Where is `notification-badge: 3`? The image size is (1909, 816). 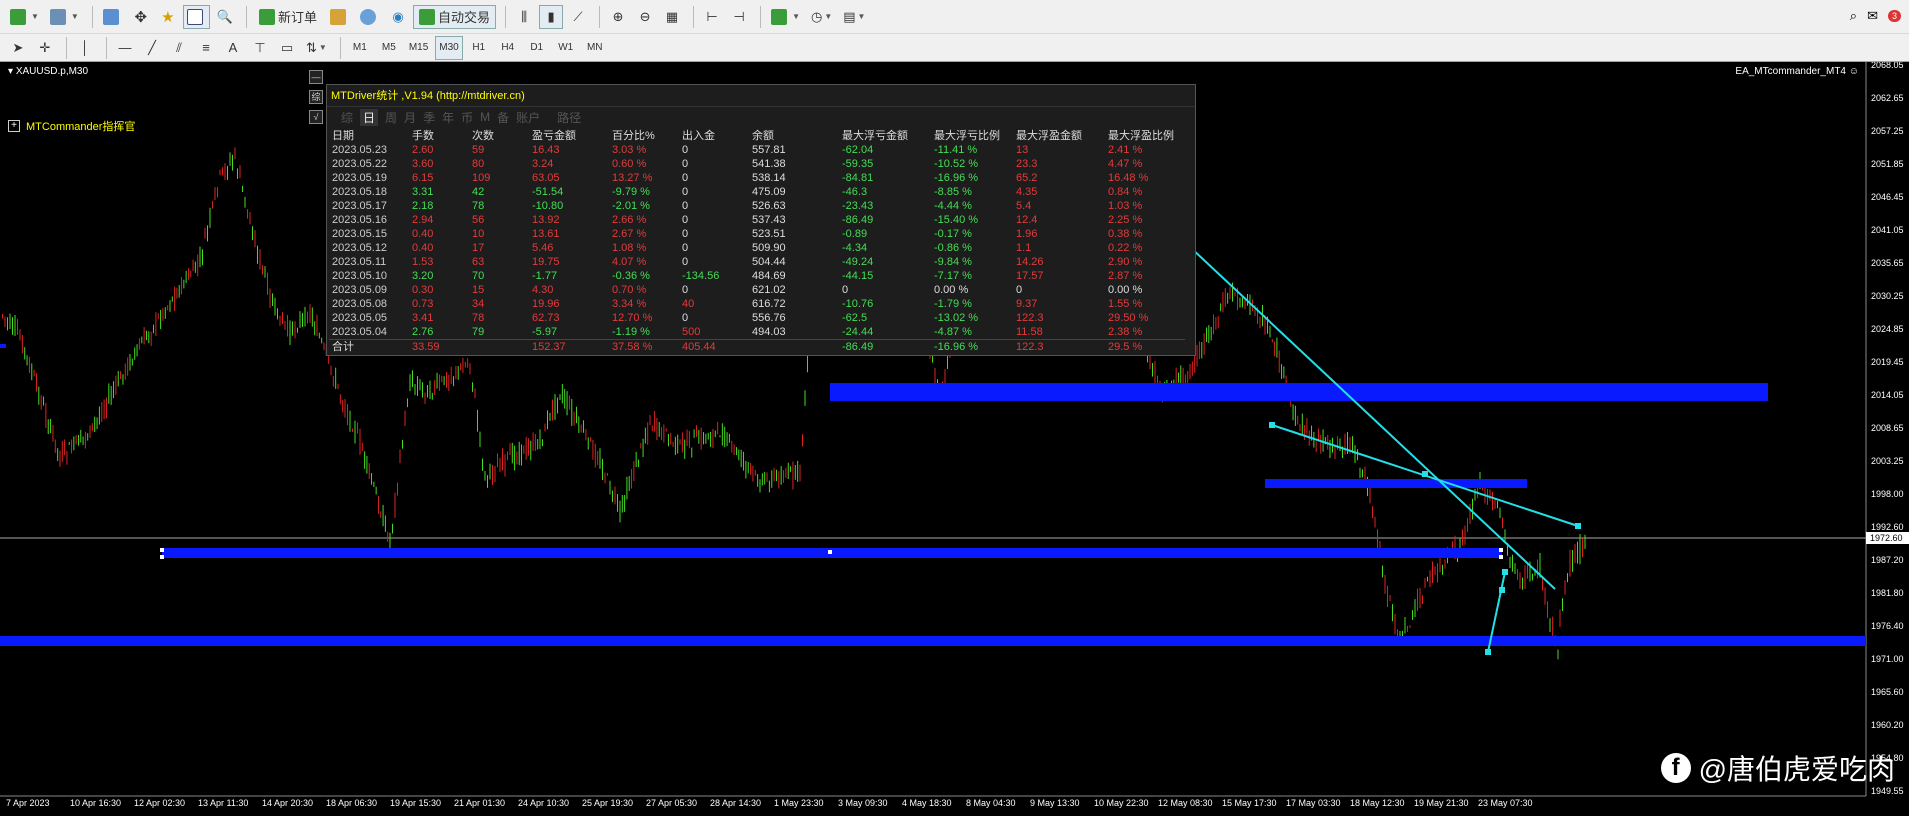
notification-badge: 3 is located at coordinates (1894, 16).